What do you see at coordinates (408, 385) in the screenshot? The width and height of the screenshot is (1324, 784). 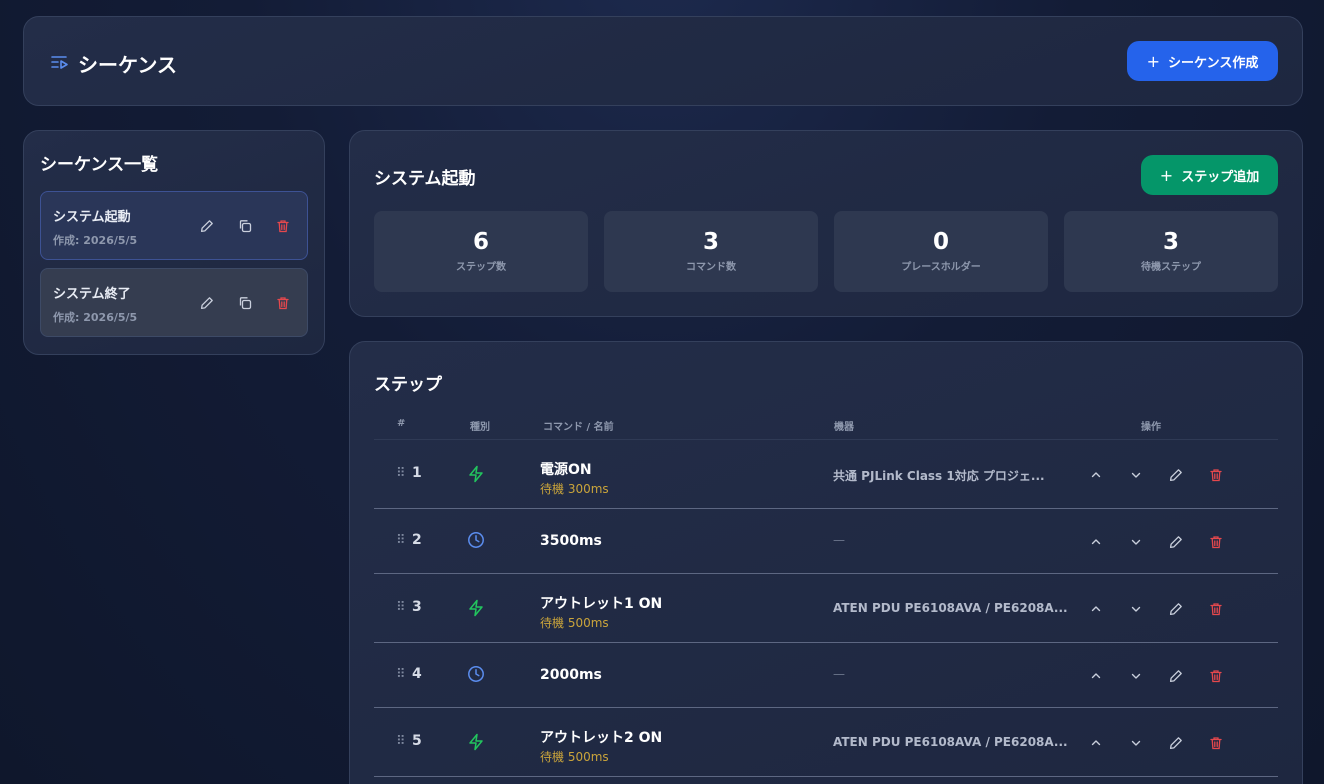 I see `steps-title: ステップ` at bounding box center [408, 385].